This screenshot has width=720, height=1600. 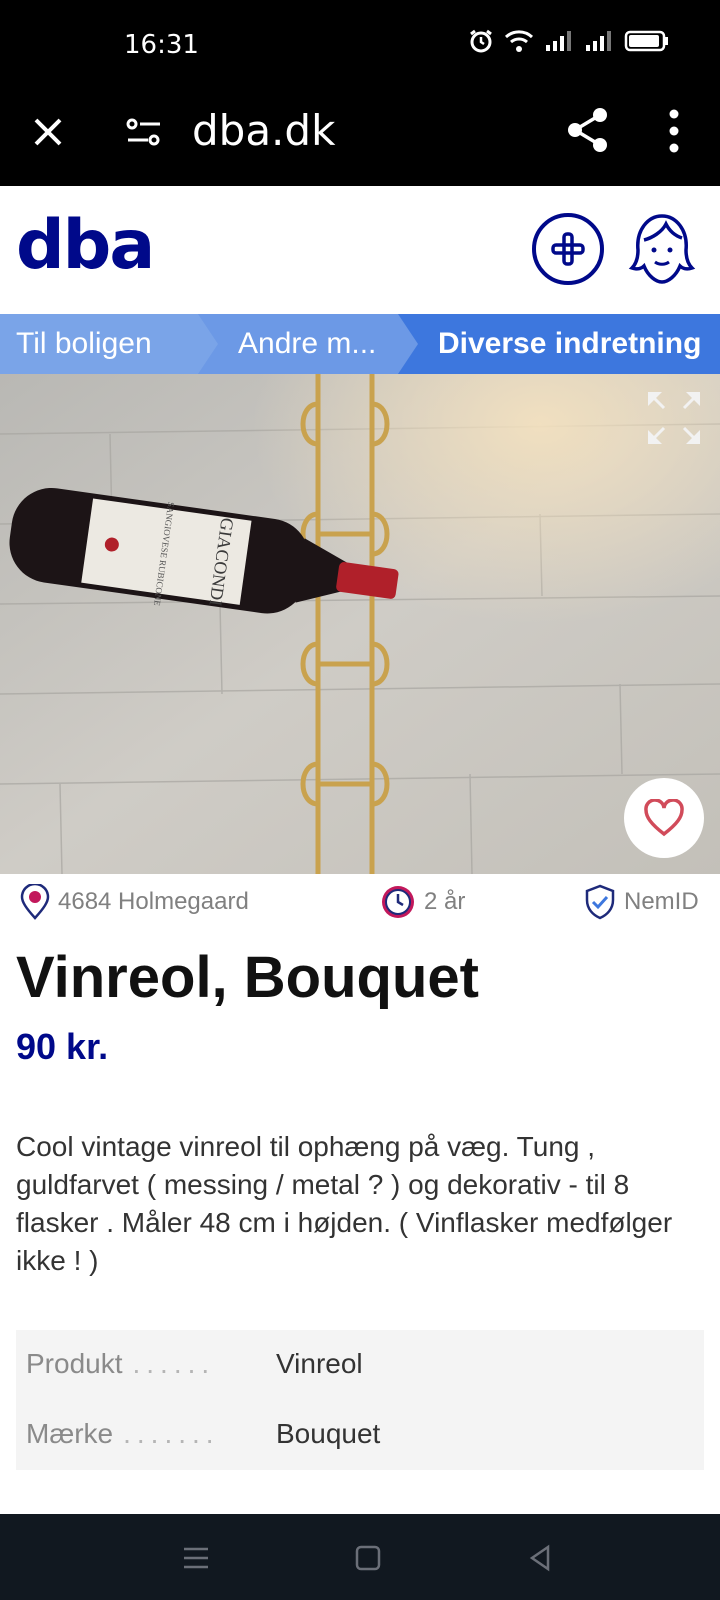 I want to click on location-text: 4684 Holmegaard, so click(x=153, y=901).